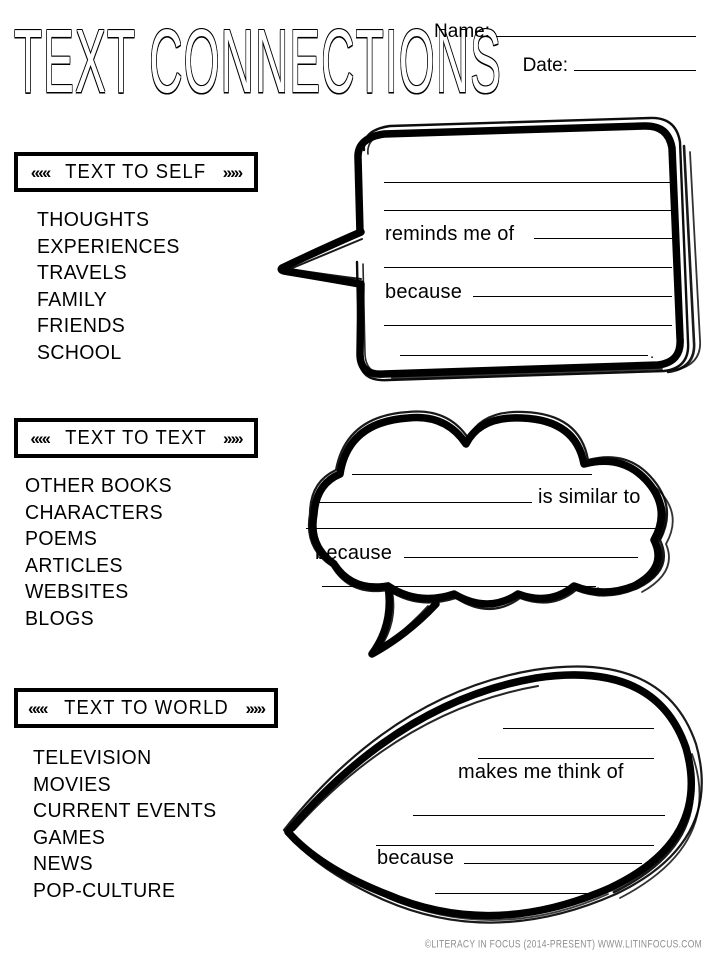 Image resolution: width=720 pixels, height=960 pixels. I want to click on list-item: BLOGS, so click(60, 618).